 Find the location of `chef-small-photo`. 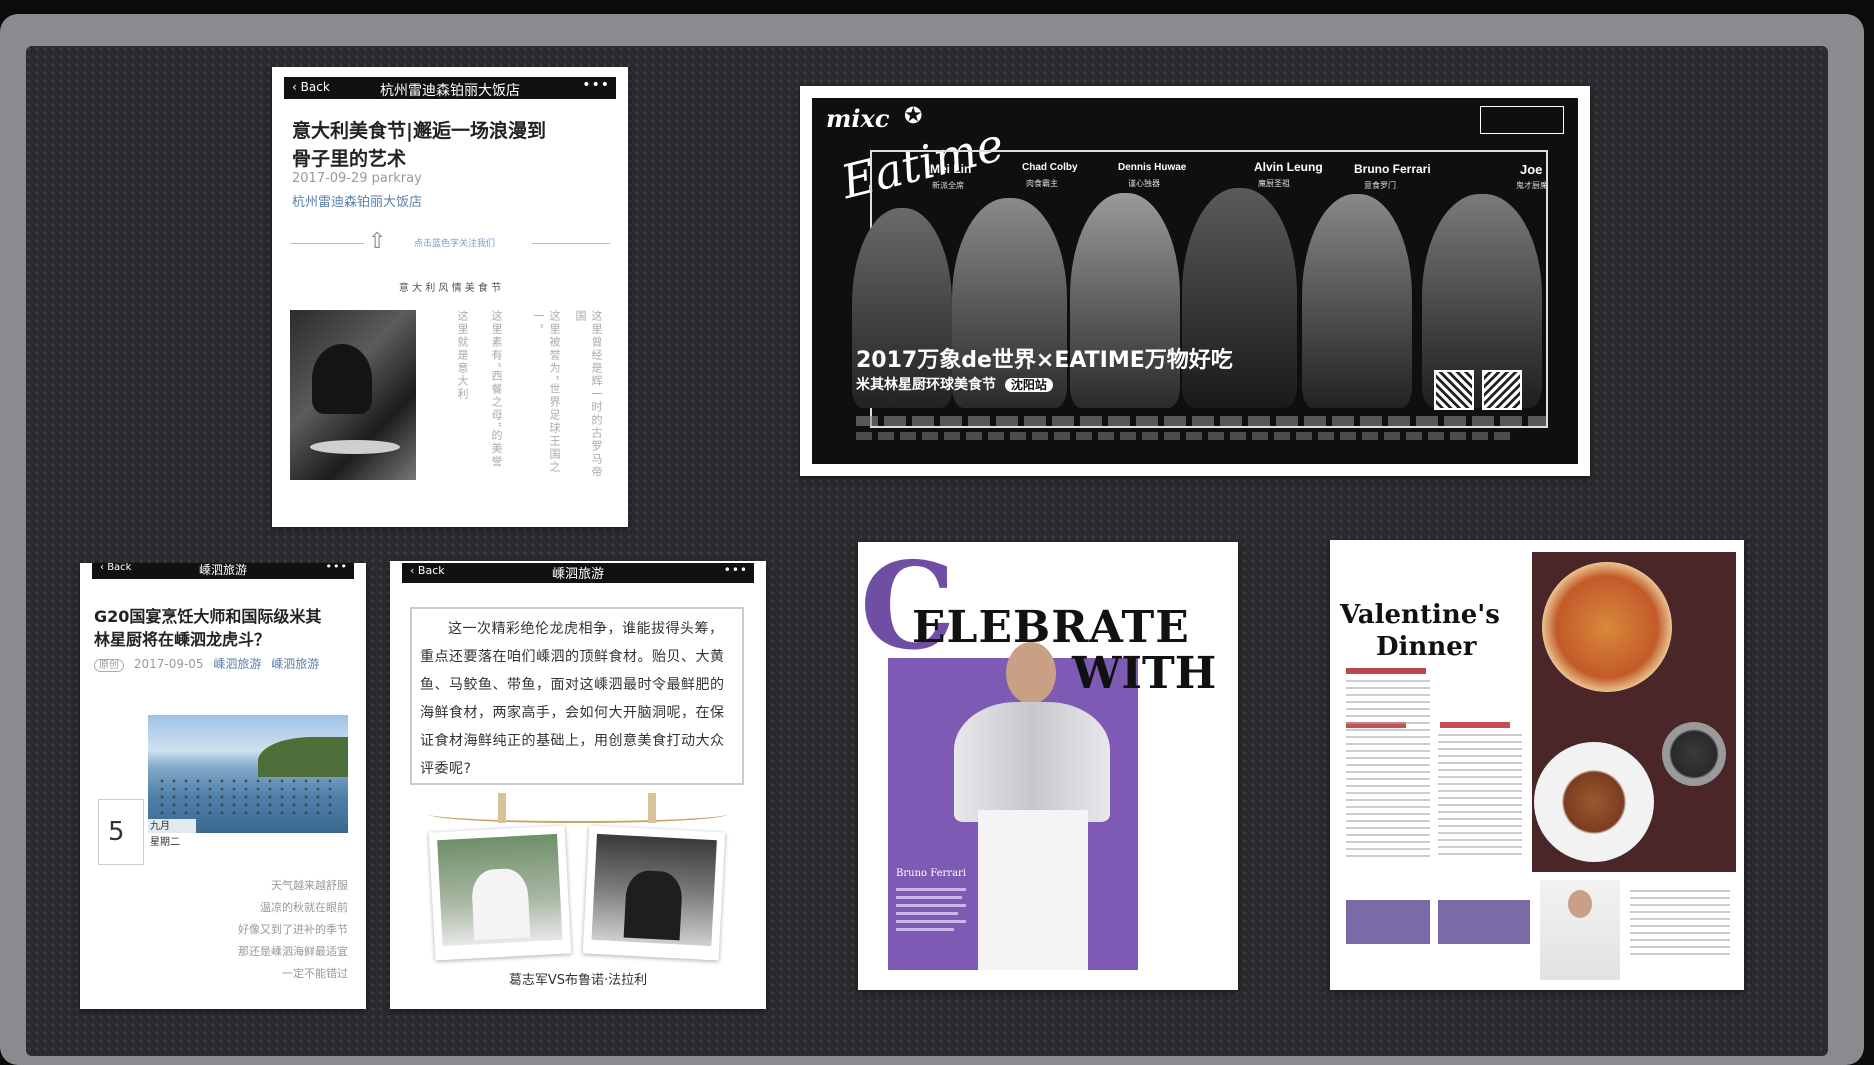

chef-small-photo is located at coordinates (1580, 930).